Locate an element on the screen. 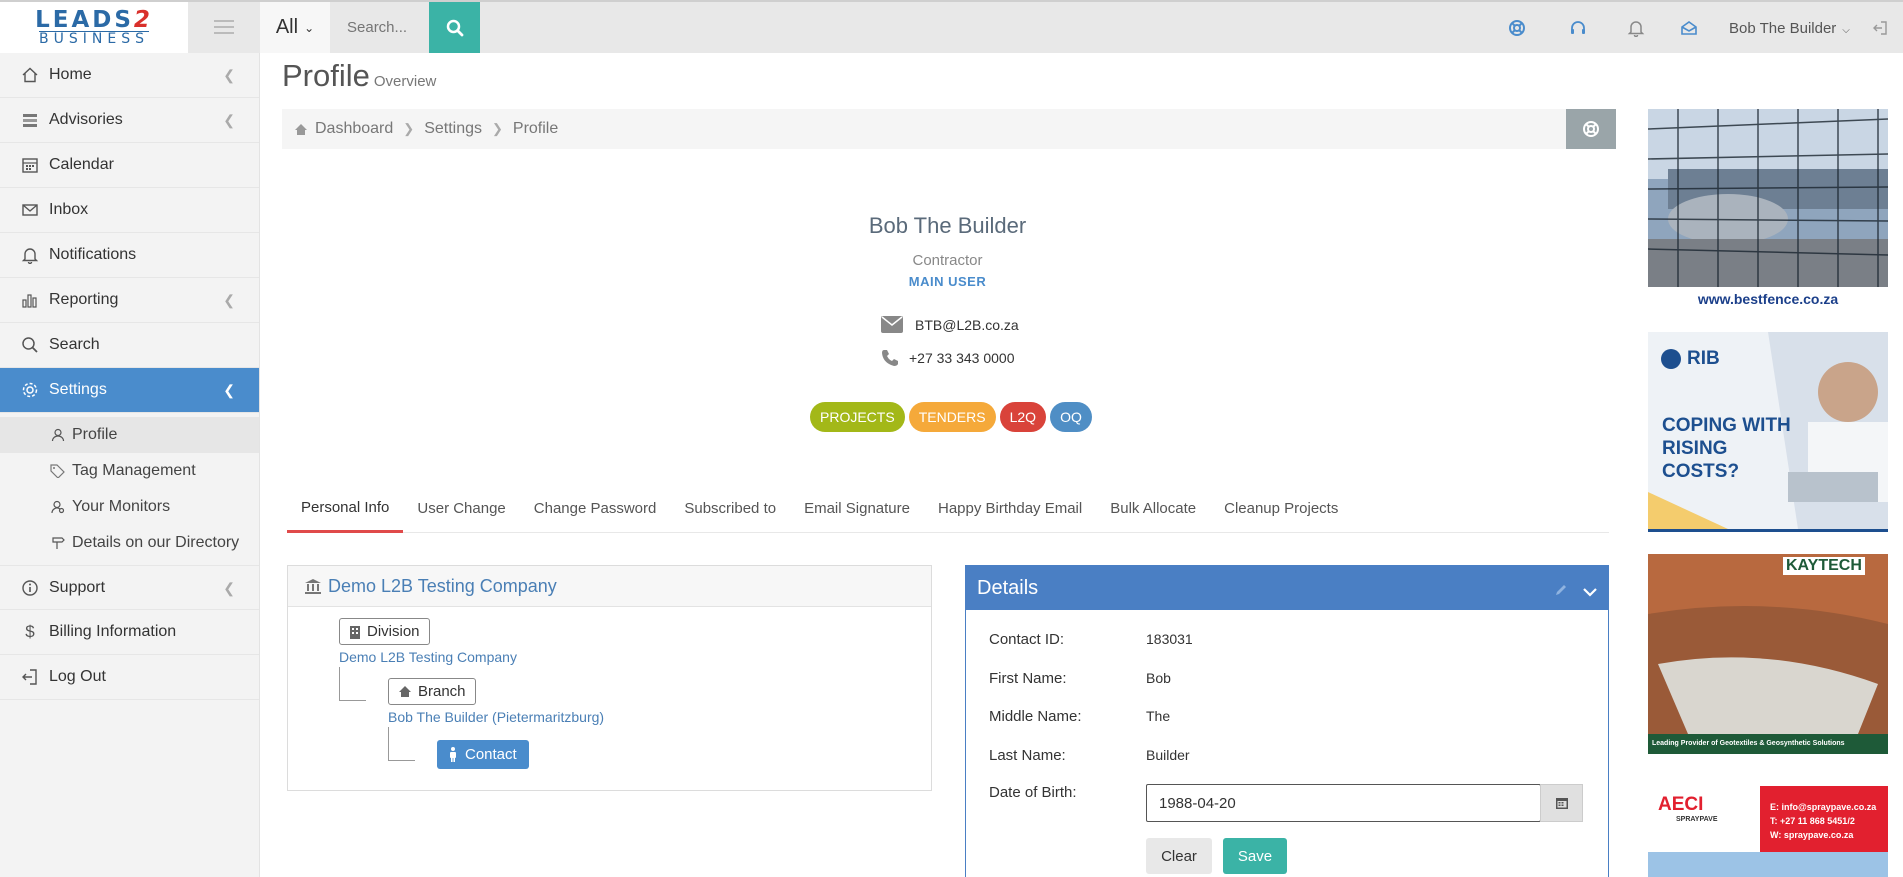  sidebar-subitem-your-monitors: Your Monitors is located at coordinates (129, 507).